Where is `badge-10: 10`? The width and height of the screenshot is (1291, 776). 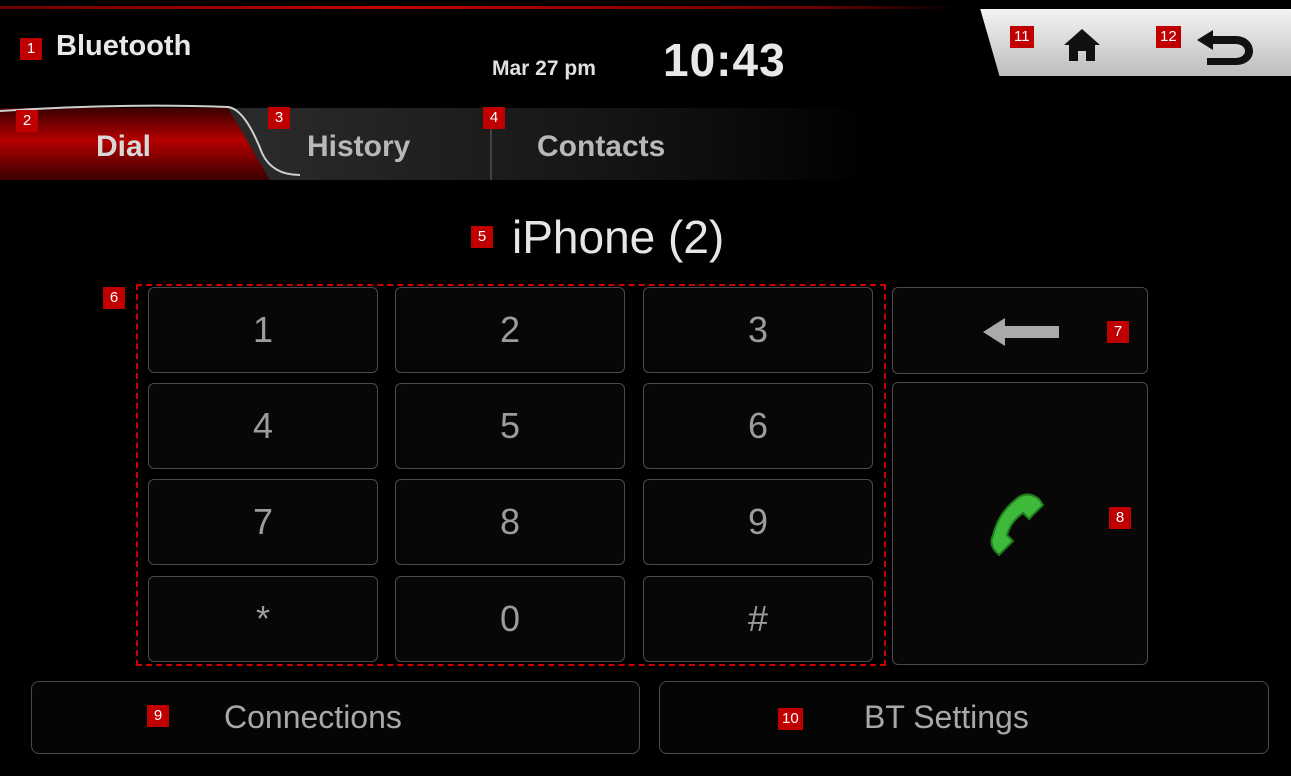
badge-10: 10 is located at coordinates (790, 719).